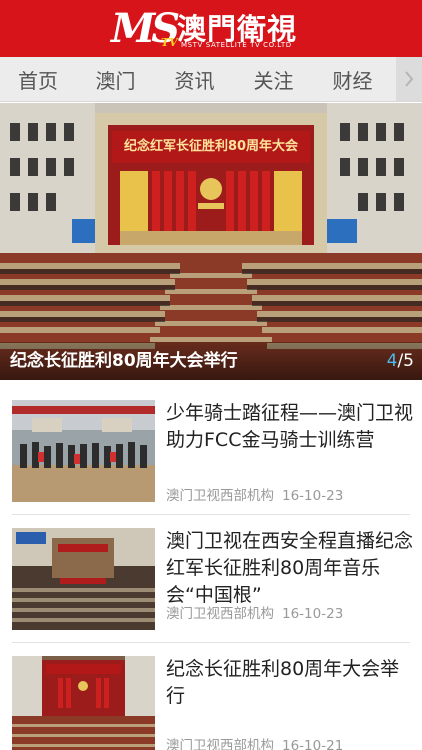 This screenshot has height=750, width=422. Describe the element at coordinates (38, 79) in the screenshot. I see `nav-tab-home: 首页` at that location.